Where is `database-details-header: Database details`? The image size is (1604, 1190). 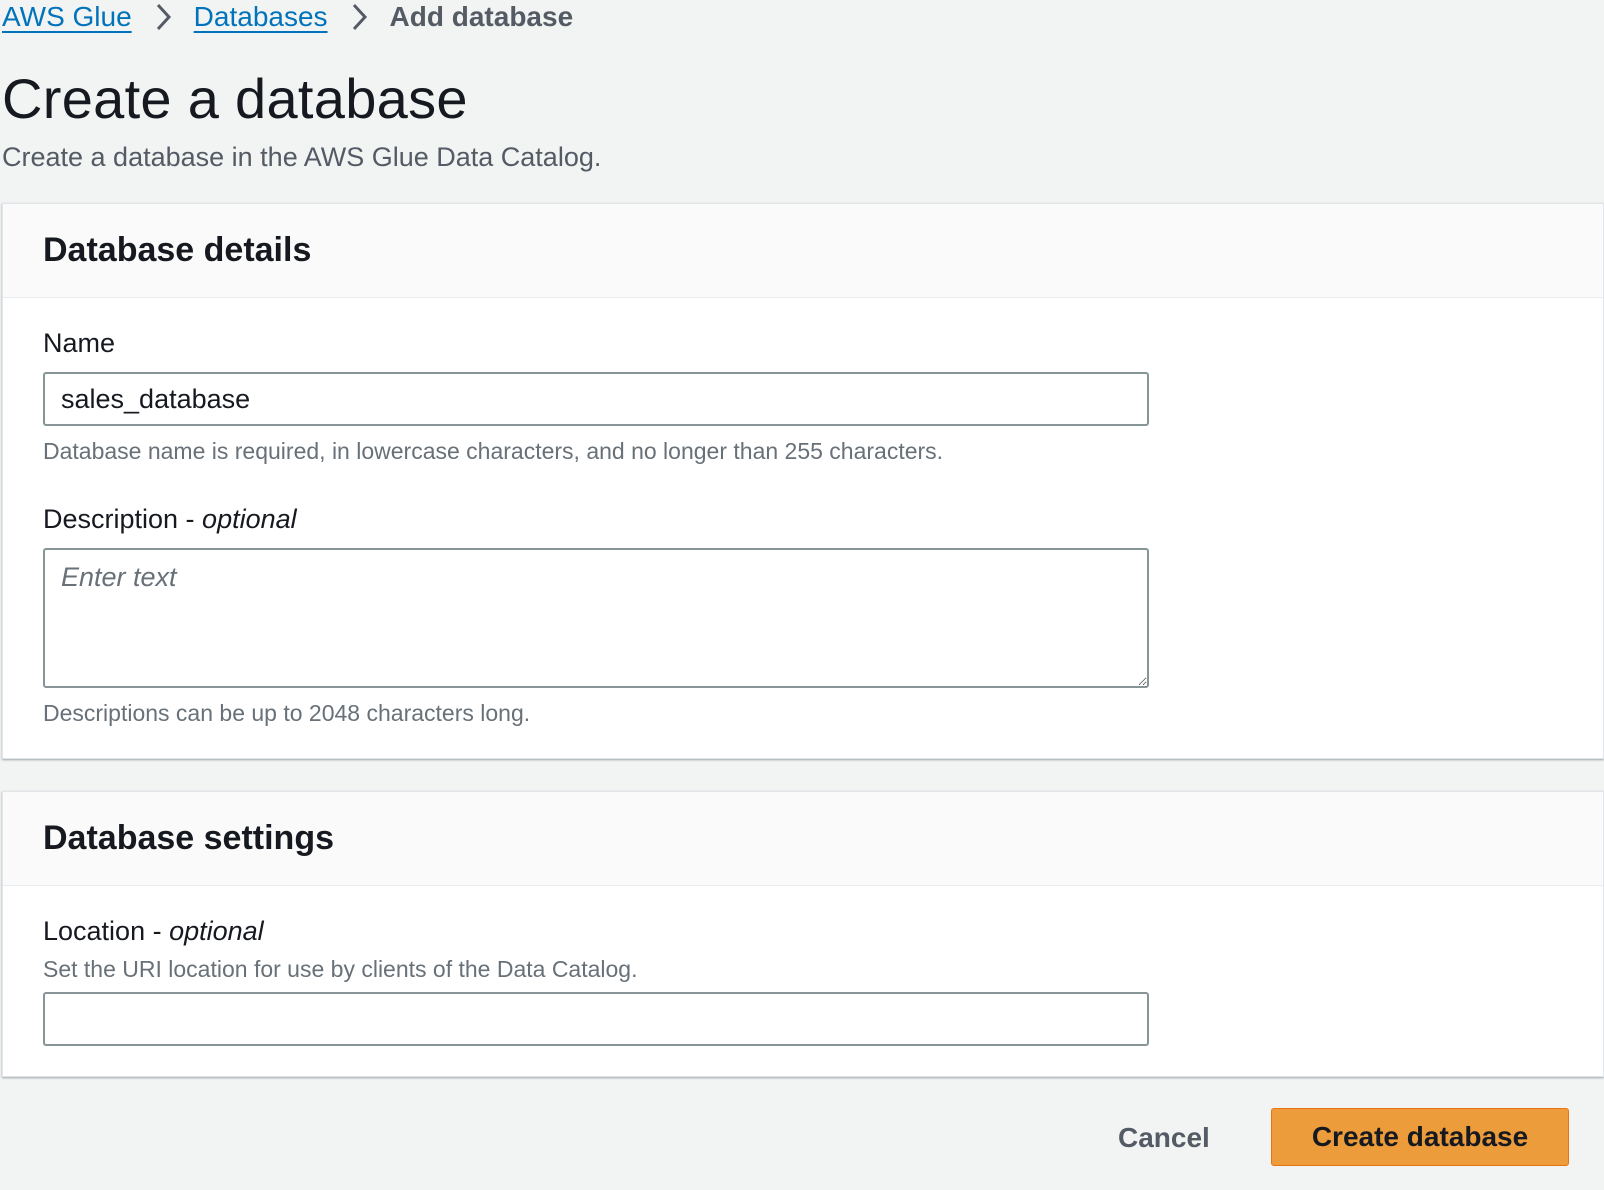
database-details-header: Database details is located at coordinates (803, 251).